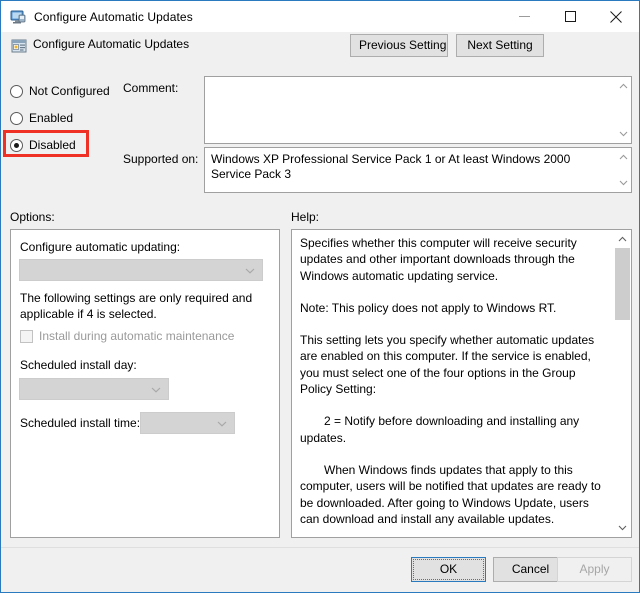  Describe the element at coordinates (111, 44) in the screenshot. I see `setting-title: Configure Automatic Updates` at that location.